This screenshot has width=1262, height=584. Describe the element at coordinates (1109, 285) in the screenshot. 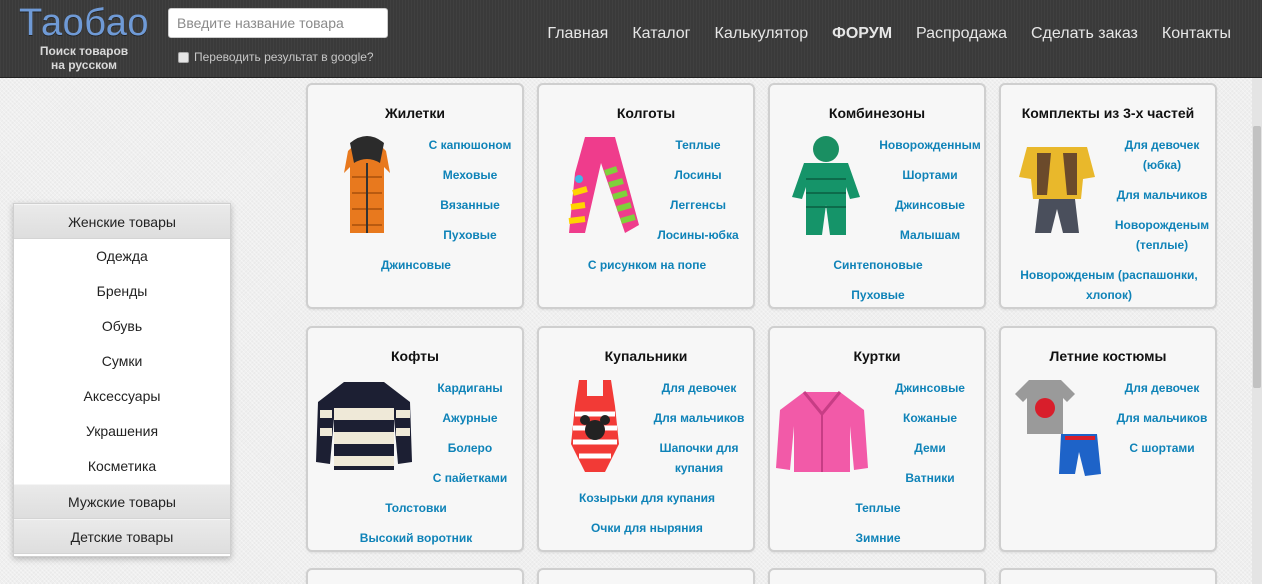

I see `card-link: Новорожденым (распашонки, хлопок)` at that location.